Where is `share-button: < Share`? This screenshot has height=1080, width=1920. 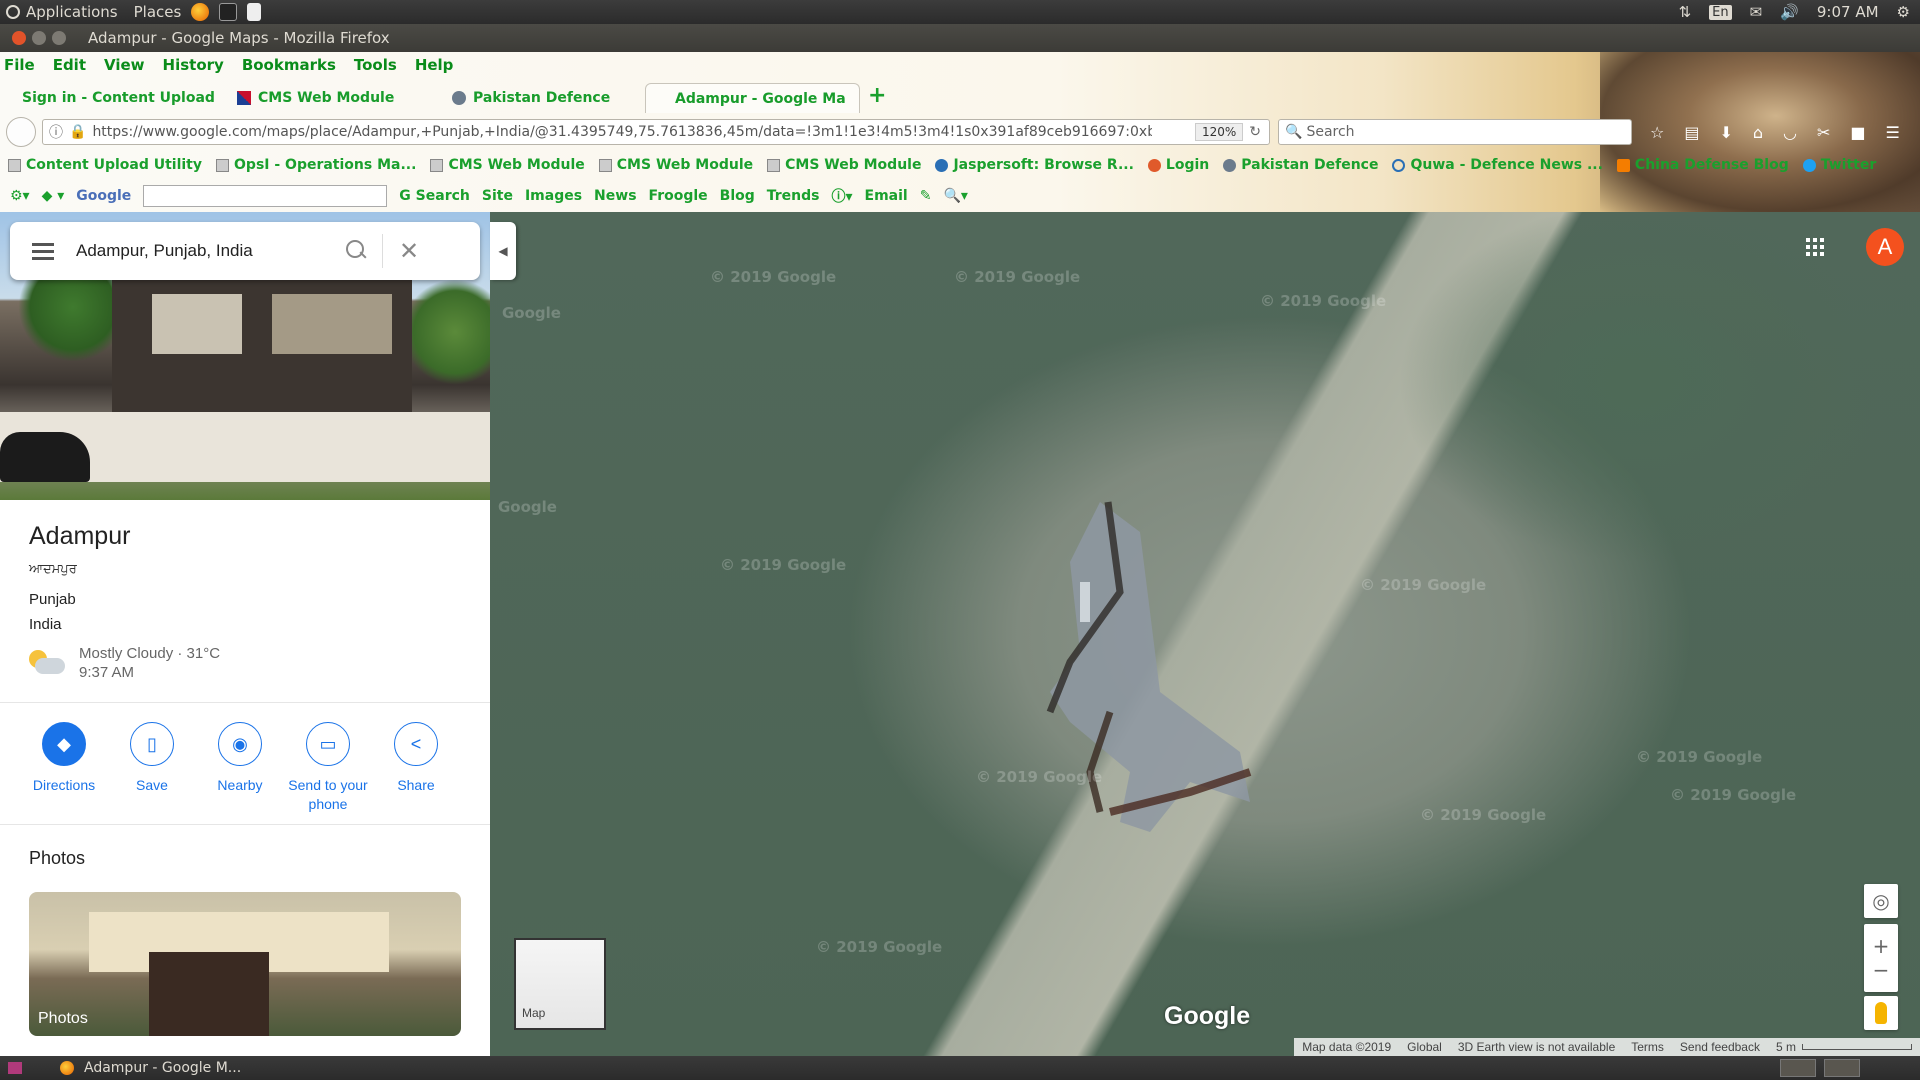 share-button: < Share is located at coordinates (416, 768).